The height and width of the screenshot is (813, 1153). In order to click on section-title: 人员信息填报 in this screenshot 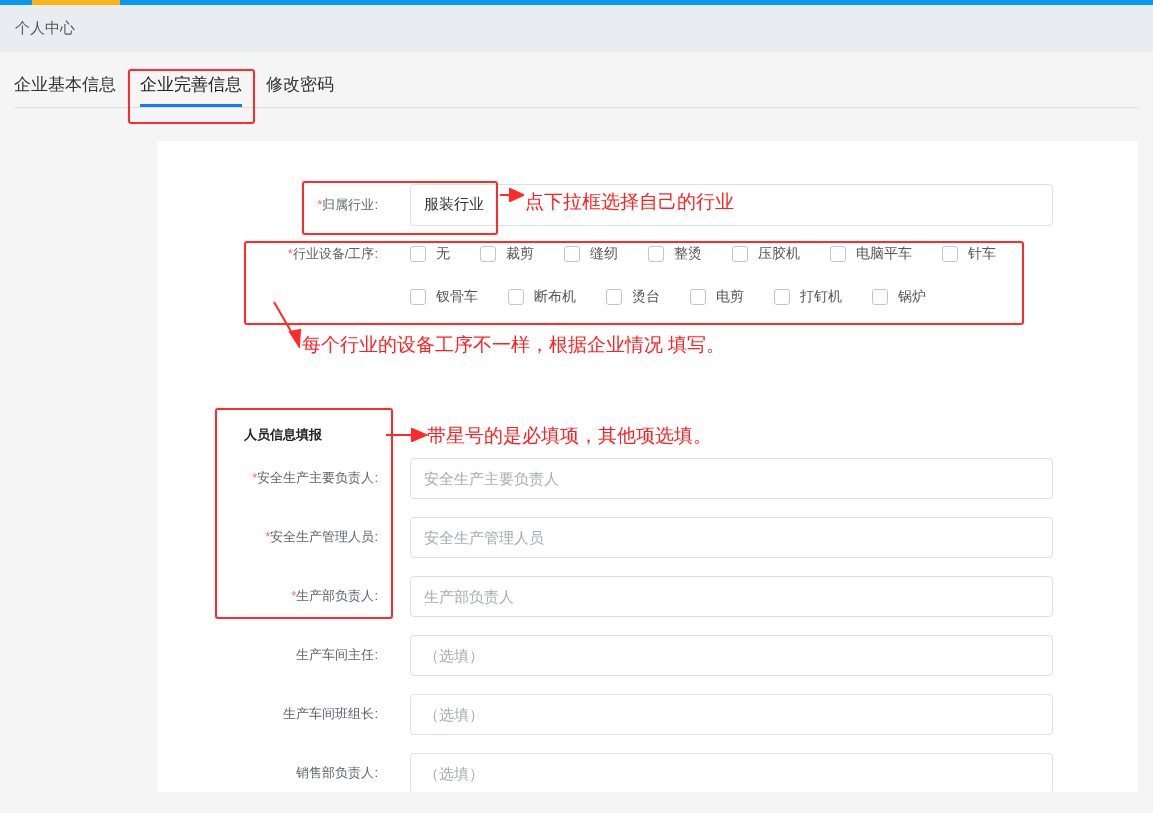, I will do `click(283, 434)`.